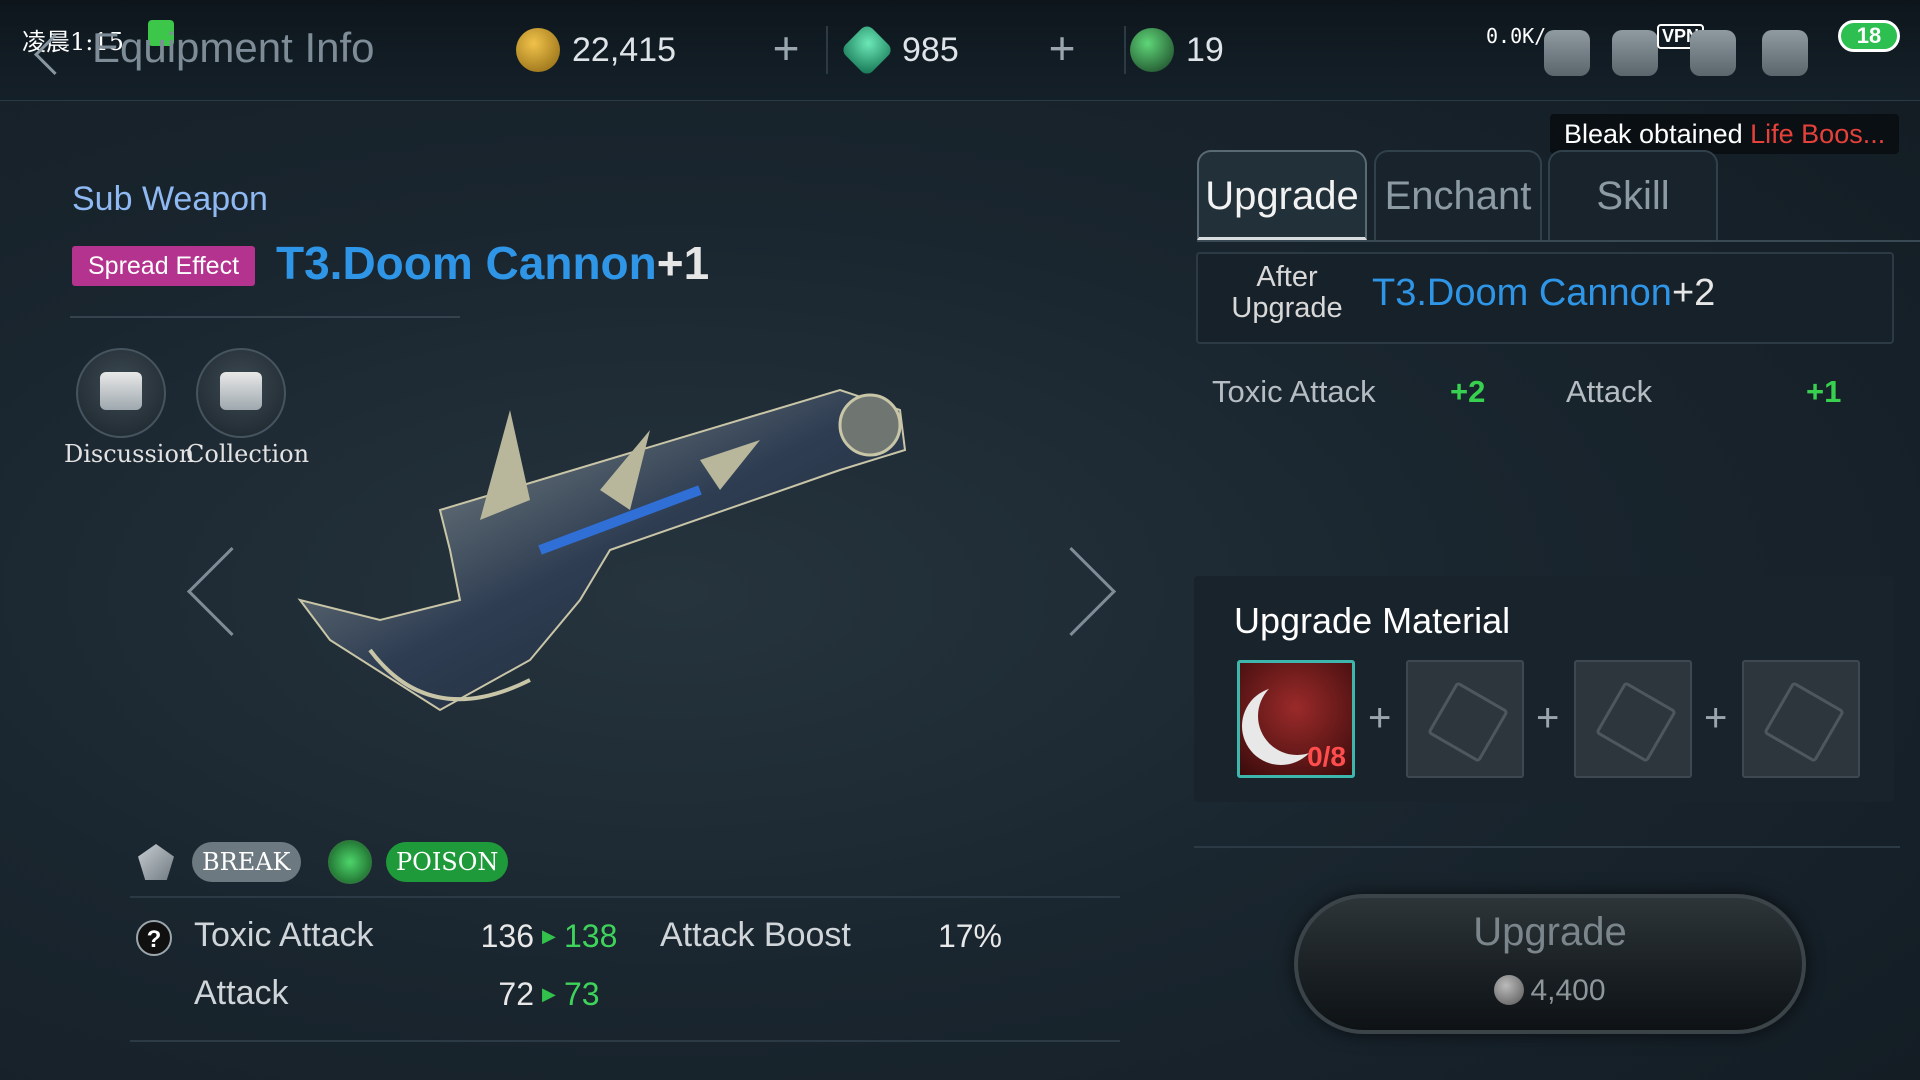  What do you see at coordinates (1713, 53) in the screenshot?
I see `gear-icon` at bounding box center [1713, 53].